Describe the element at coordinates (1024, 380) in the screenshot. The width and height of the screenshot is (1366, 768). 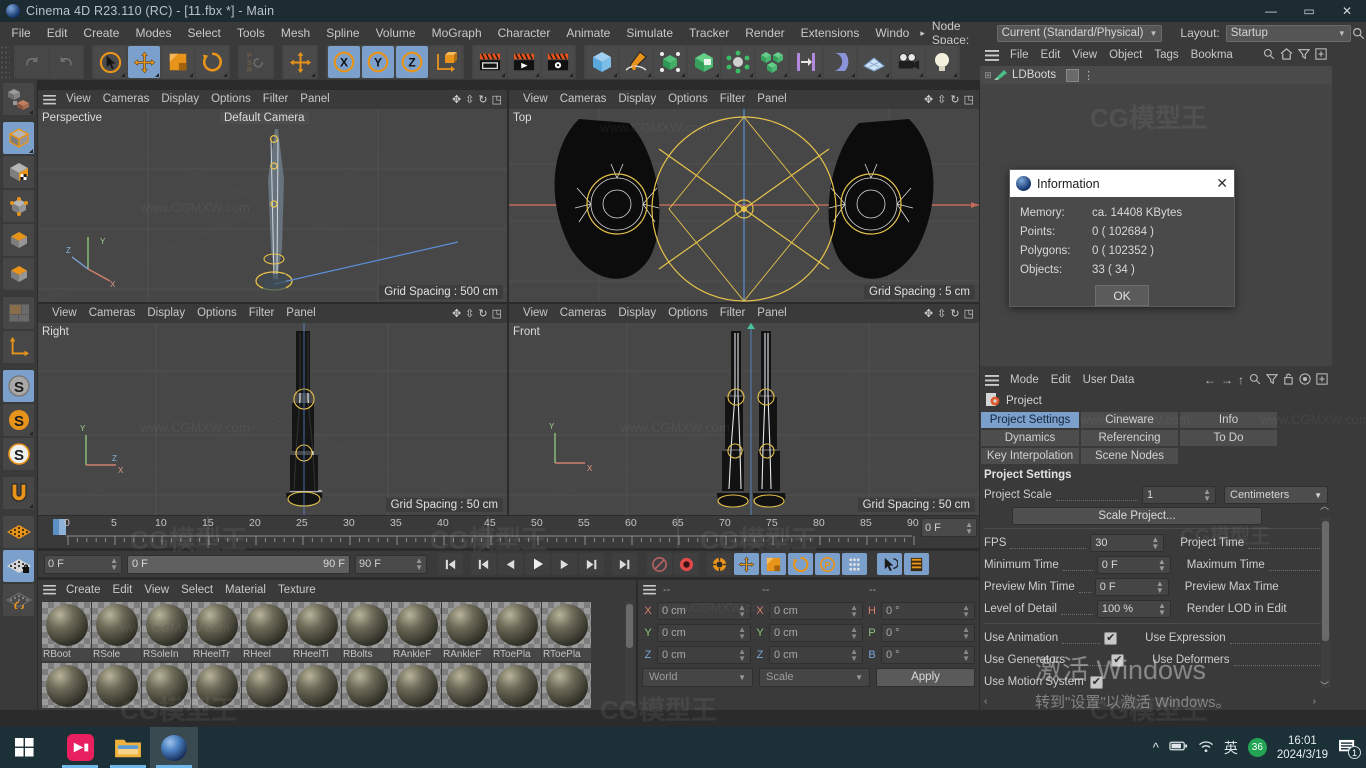
I see `attr-menu-mode: Mode` at that location.